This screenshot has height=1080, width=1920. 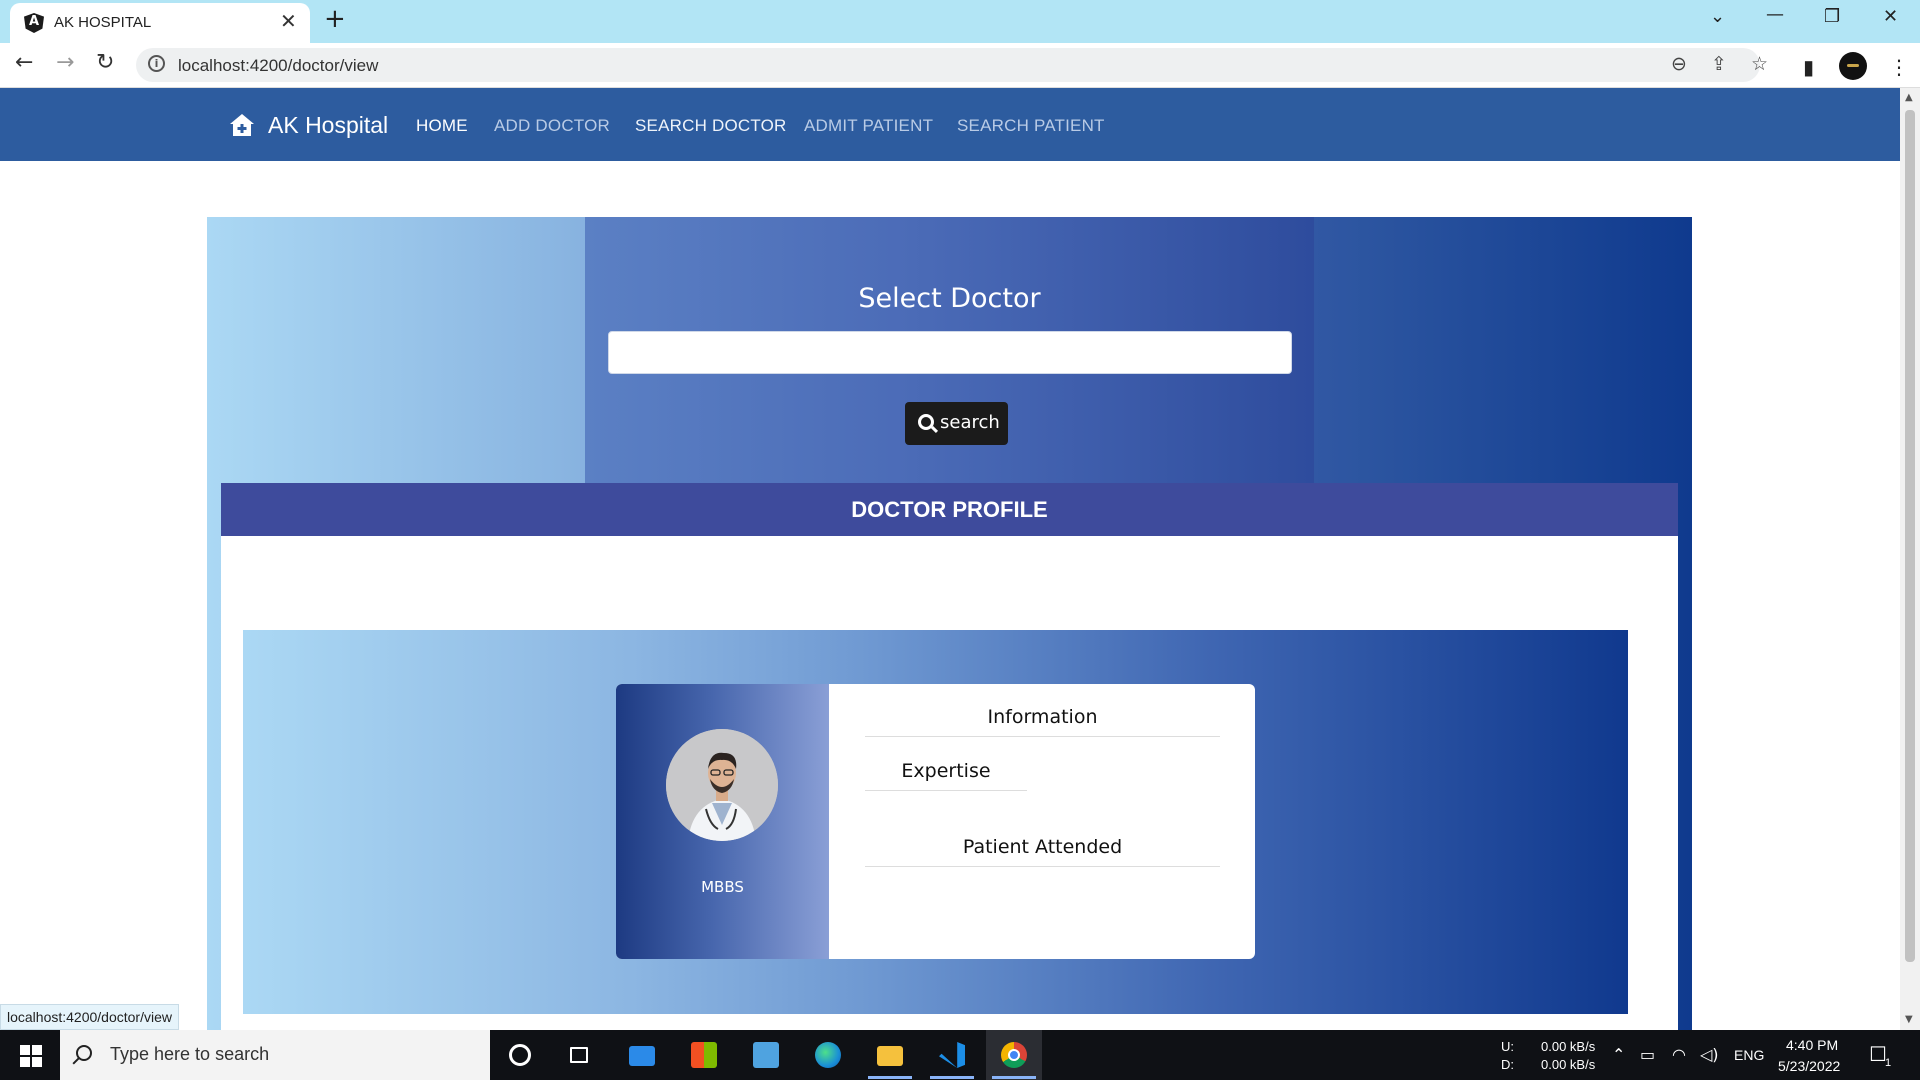 I want to click on doctor-search-input, so click(x=950, y=352).